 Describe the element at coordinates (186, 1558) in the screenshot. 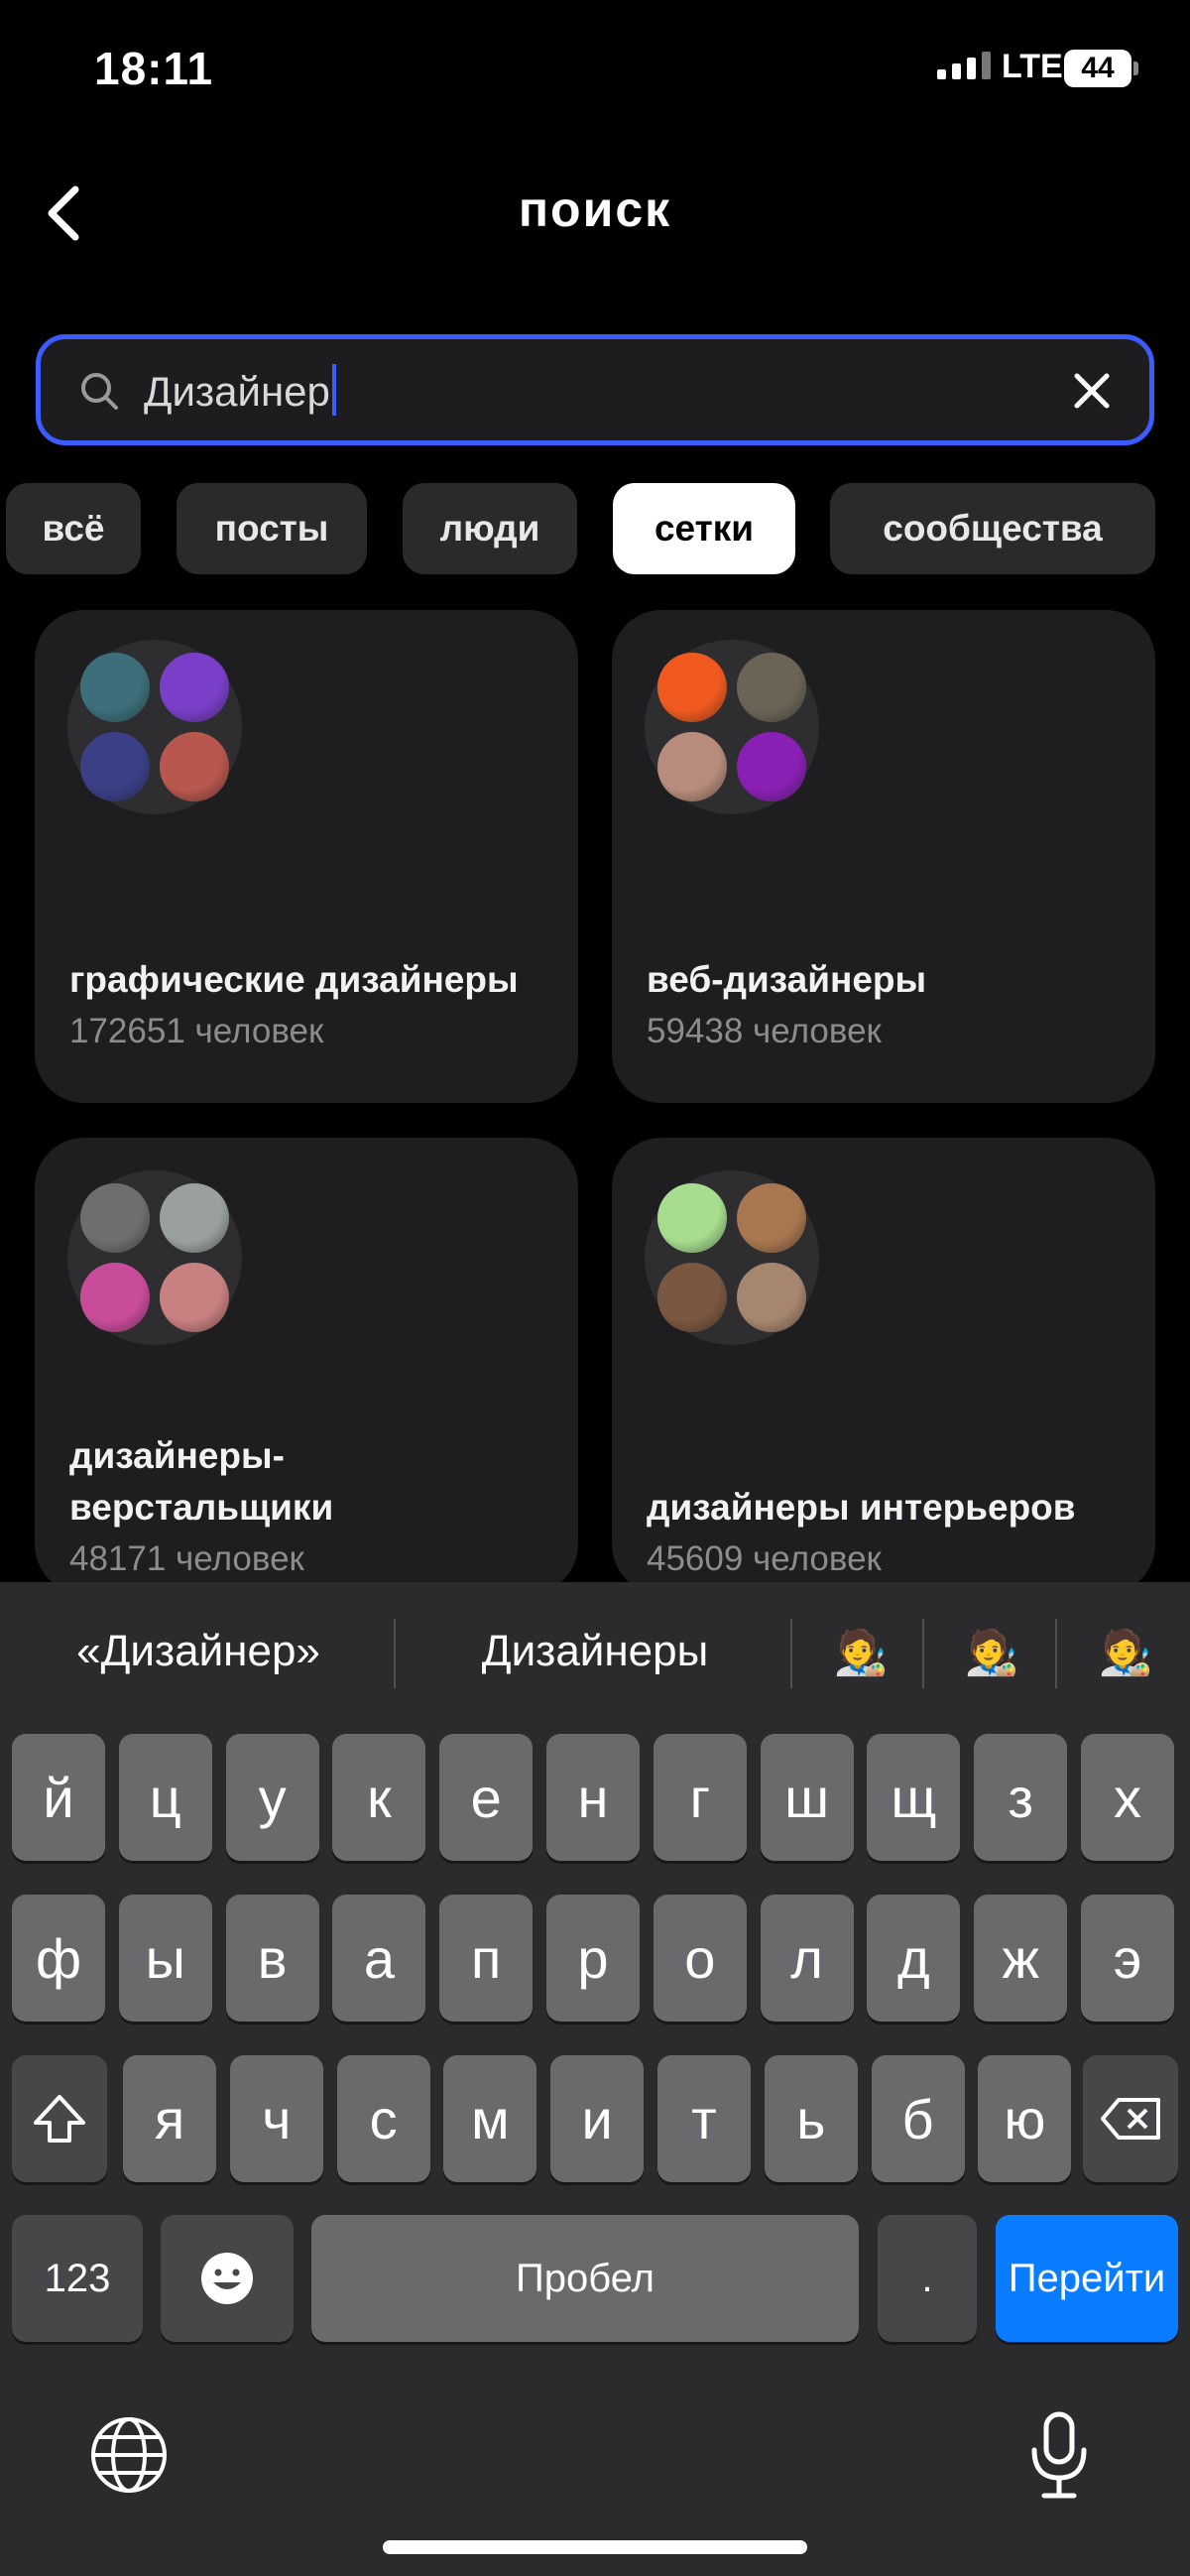

I see `card-member-count: 48171 человек` at that location.